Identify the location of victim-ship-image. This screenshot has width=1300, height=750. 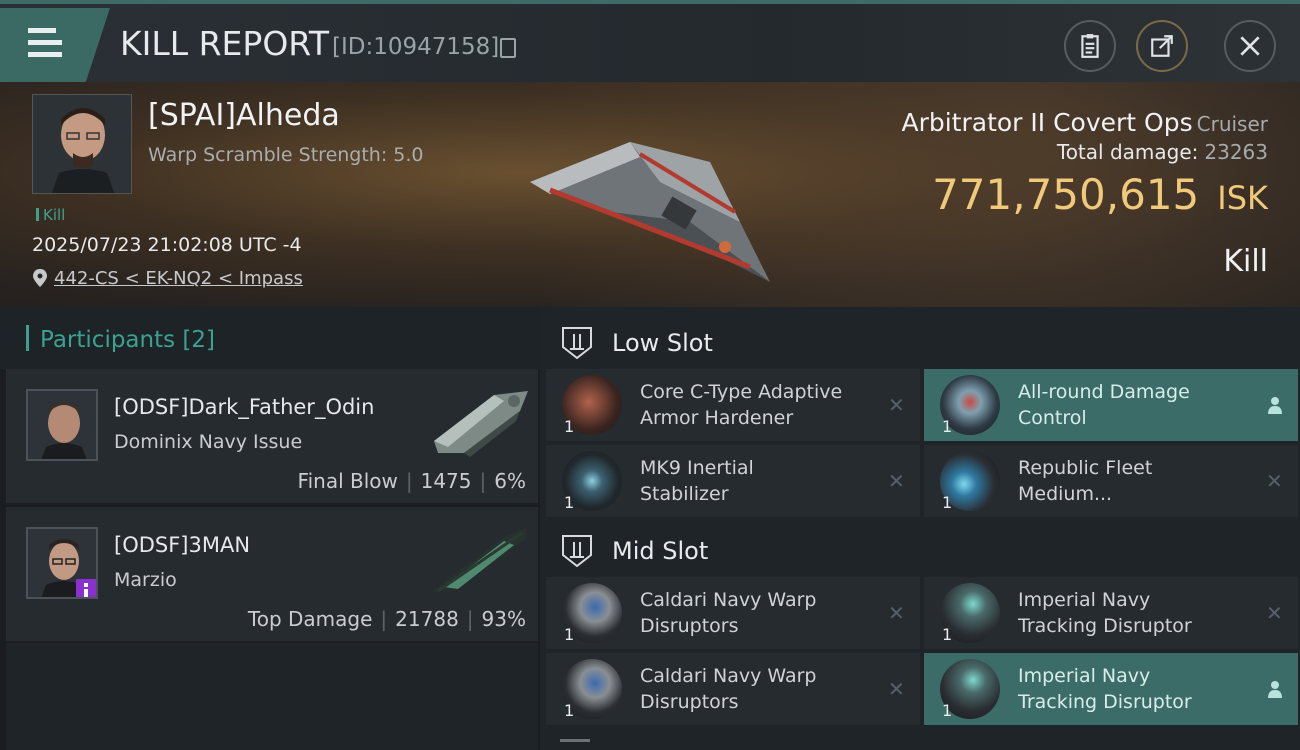
(645, 197).